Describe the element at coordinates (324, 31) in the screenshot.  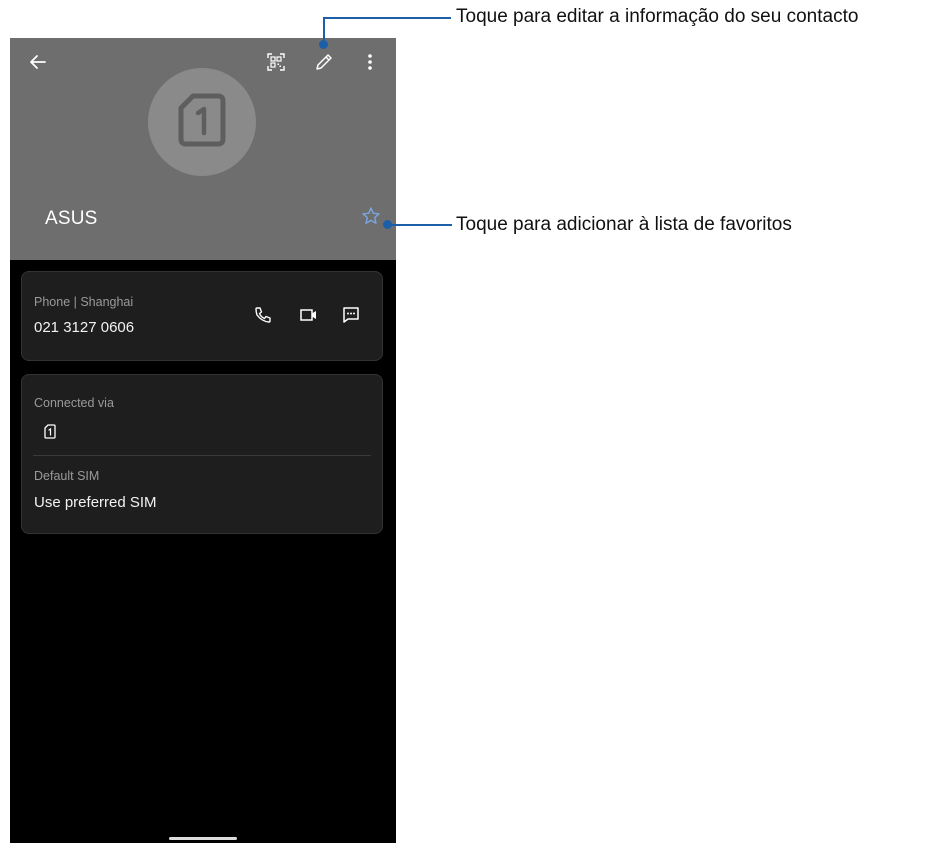
I see `callout-line-edit-vertical` at that location.